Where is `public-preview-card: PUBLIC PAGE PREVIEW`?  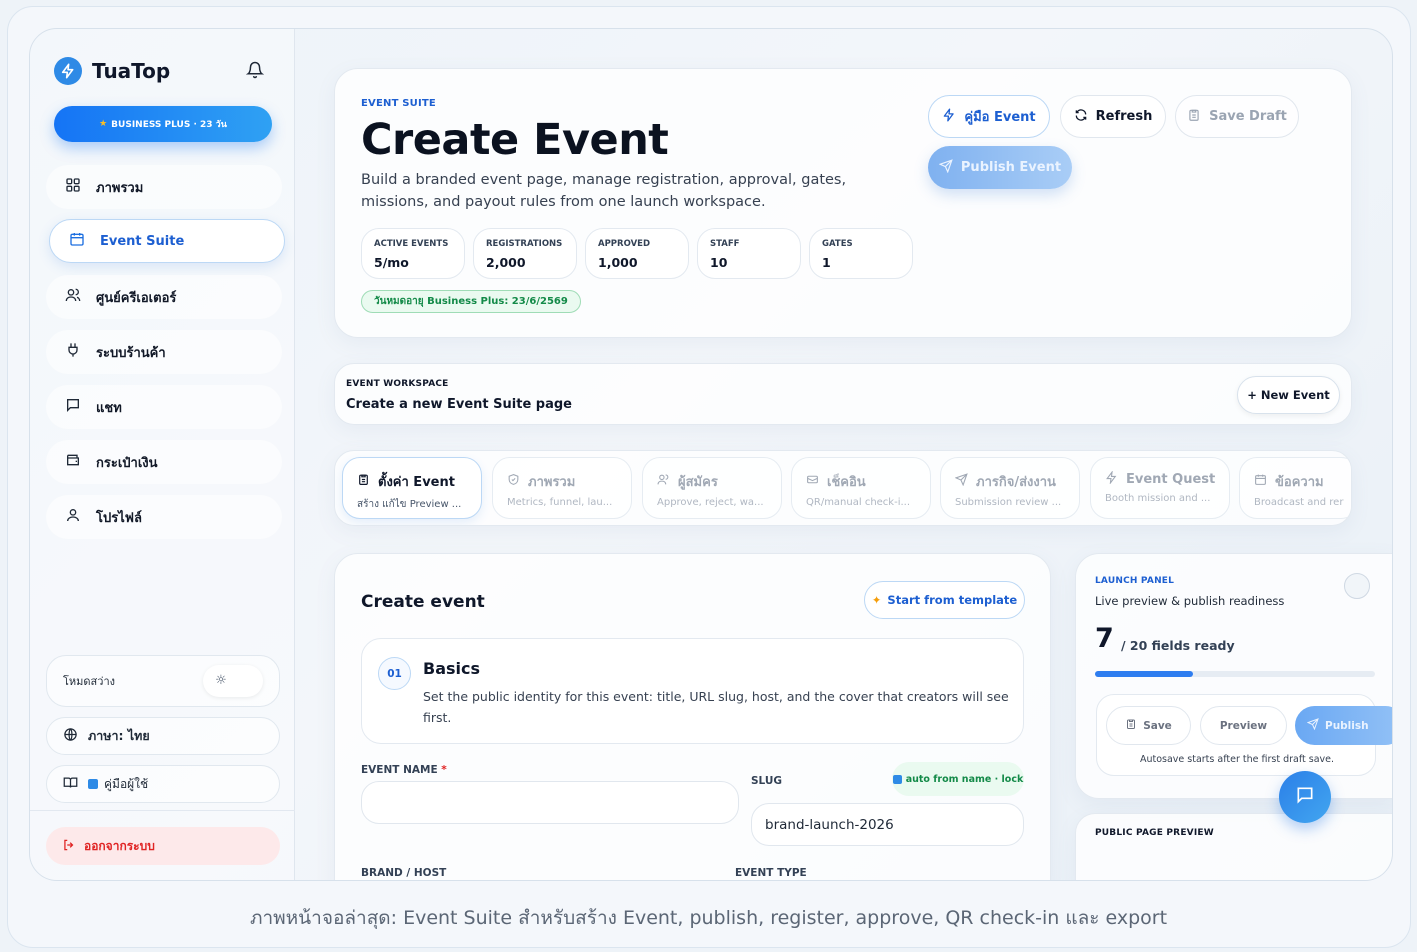
public-preview-card: PUBLIC PAGE PREVIEW is located at coordinates (1233, 846).